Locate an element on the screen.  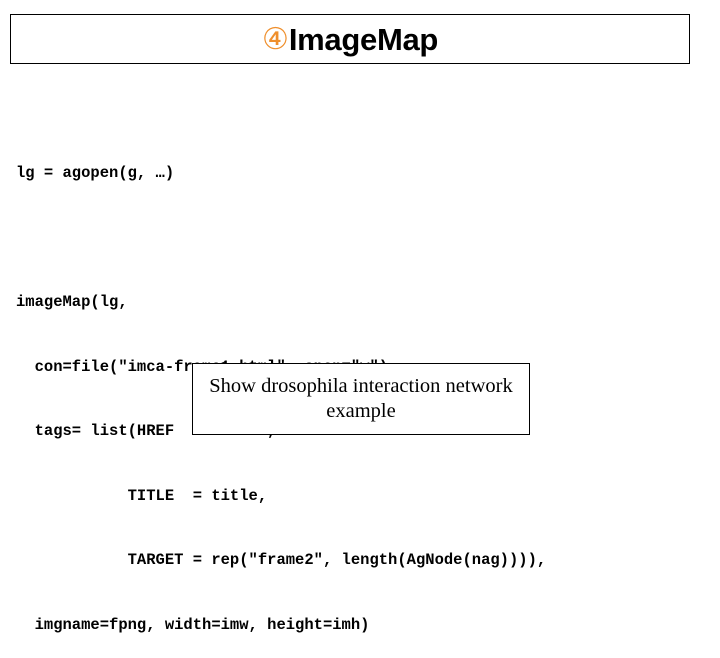
slide-title-box: ④ ImageMap is located at coordinates (350, 39).